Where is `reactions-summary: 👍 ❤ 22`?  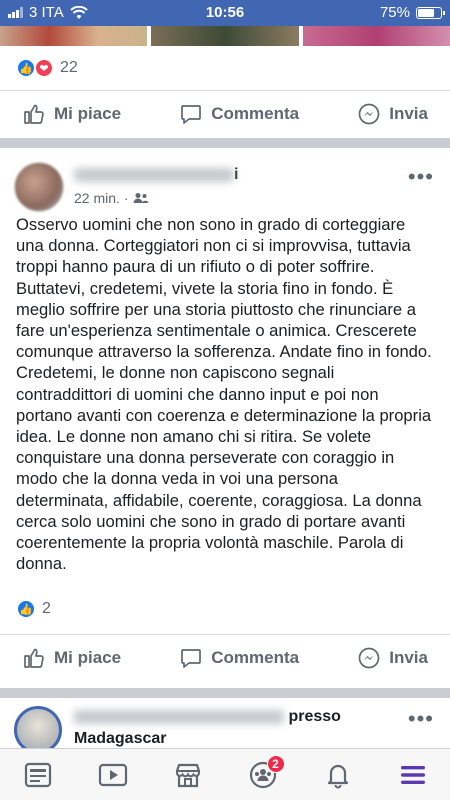 reactions-summary: 👍 ❤ 22 is located at coordinates (225, 68).